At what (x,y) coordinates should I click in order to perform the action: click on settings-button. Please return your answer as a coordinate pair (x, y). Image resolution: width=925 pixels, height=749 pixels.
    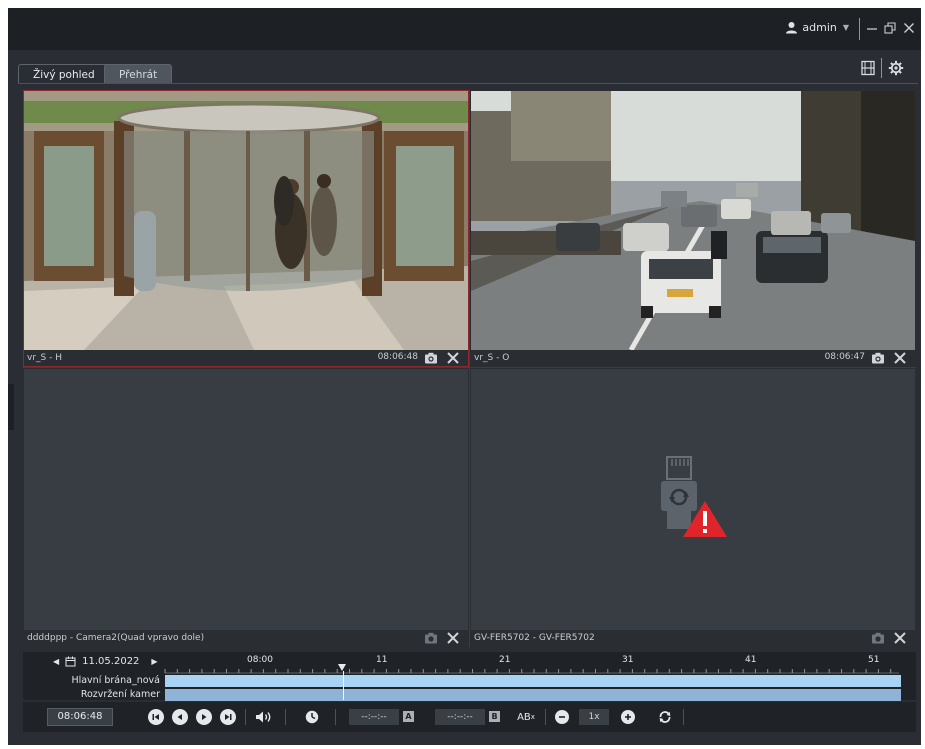
    Looking at the image, I should click on (897, 69).